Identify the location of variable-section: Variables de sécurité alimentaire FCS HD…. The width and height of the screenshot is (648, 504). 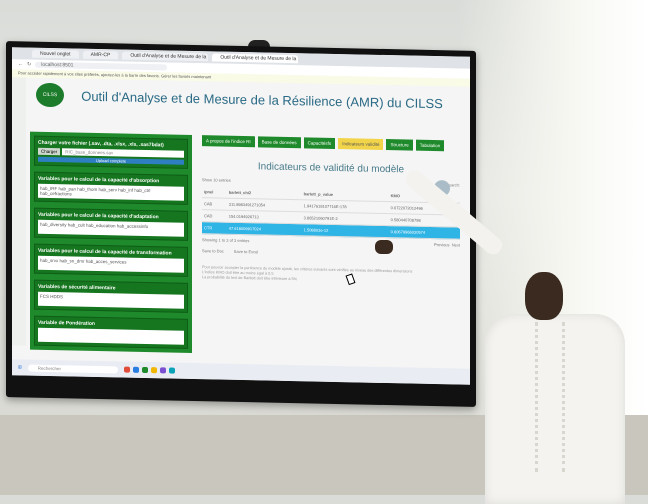
(111, 296).